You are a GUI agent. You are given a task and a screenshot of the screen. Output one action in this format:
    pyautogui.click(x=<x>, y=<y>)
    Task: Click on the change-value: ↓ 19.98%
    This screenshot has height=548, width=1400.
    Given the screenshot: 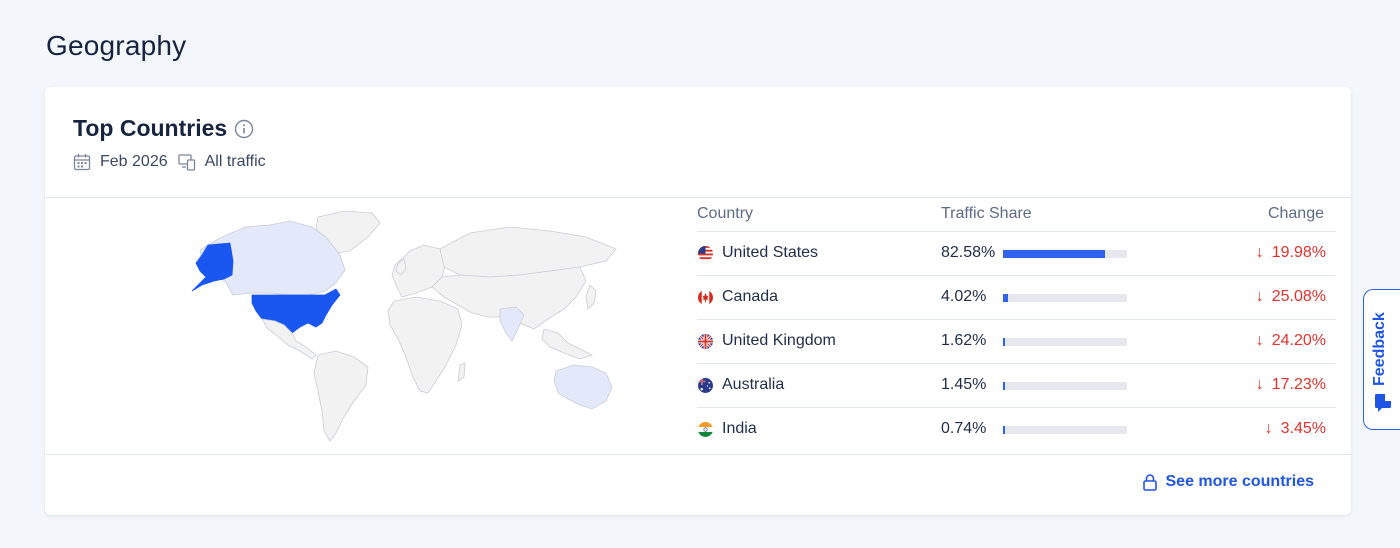 What is the action you would take?
    pyautogui.click(x=1291, y=253)
    